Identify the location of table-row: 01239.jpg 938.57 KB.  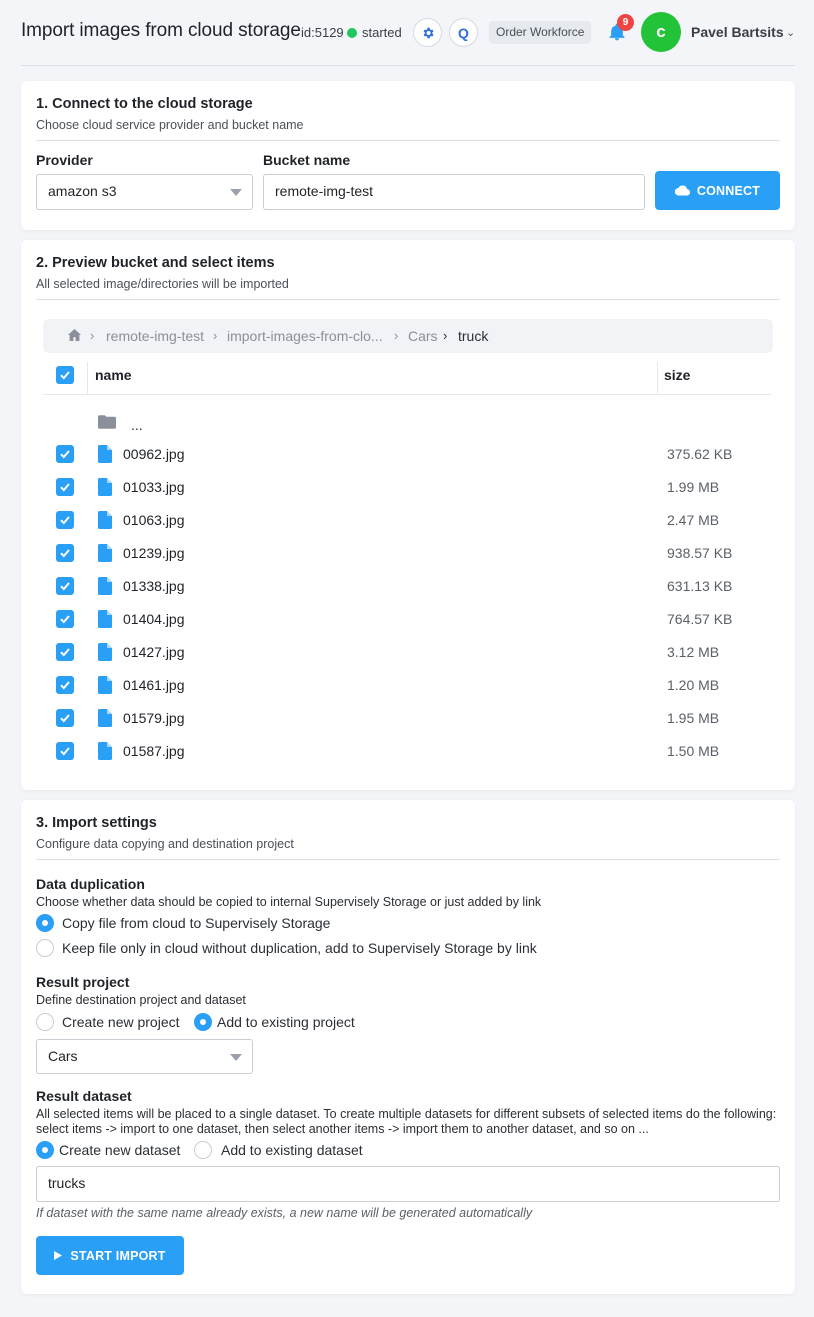
(408, 554).